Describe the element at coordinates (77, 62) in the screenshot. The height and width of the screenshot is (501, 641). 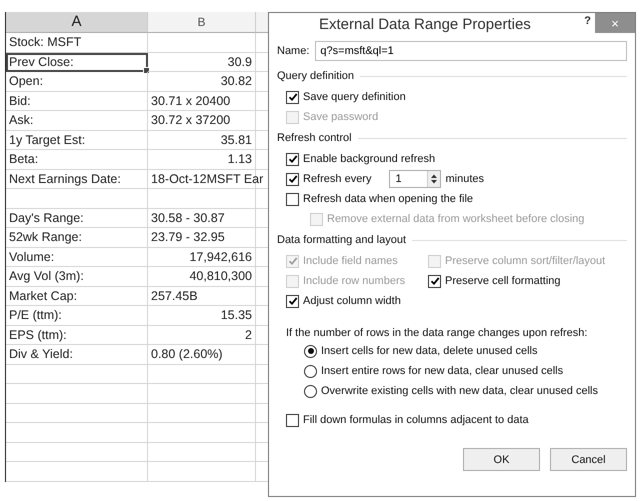
I see `table-cell: Prev Close:` at that location.